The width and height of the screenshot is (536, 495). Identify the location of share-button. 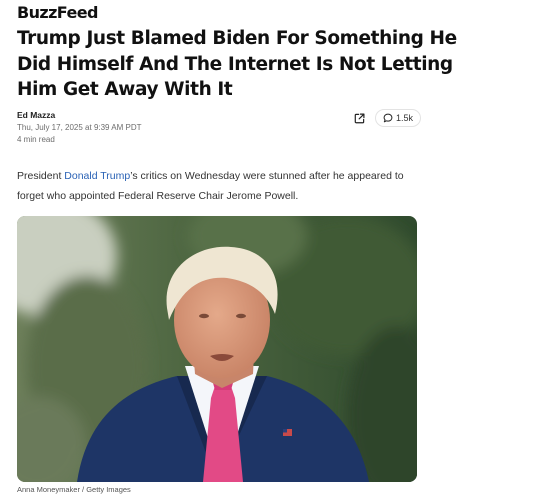
(359, 118).